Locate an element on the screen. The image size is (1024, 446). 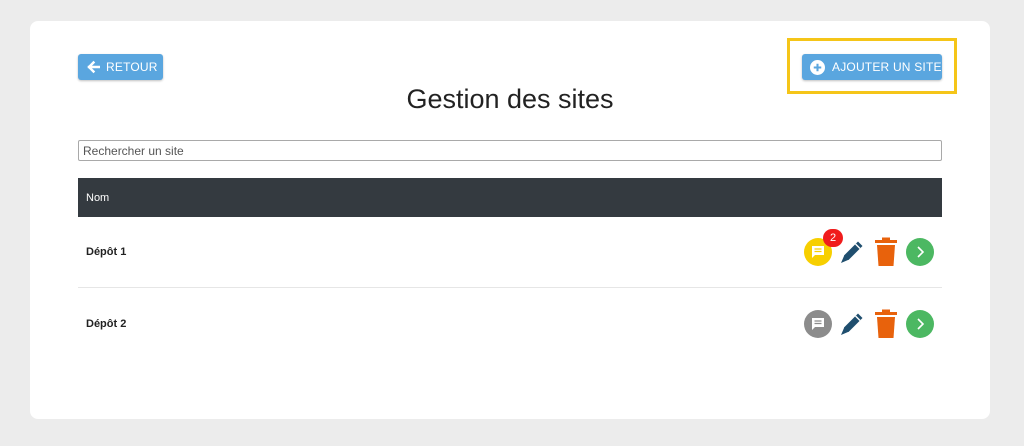
back-button-label: RETOUR is located at coordinates (132, 67).